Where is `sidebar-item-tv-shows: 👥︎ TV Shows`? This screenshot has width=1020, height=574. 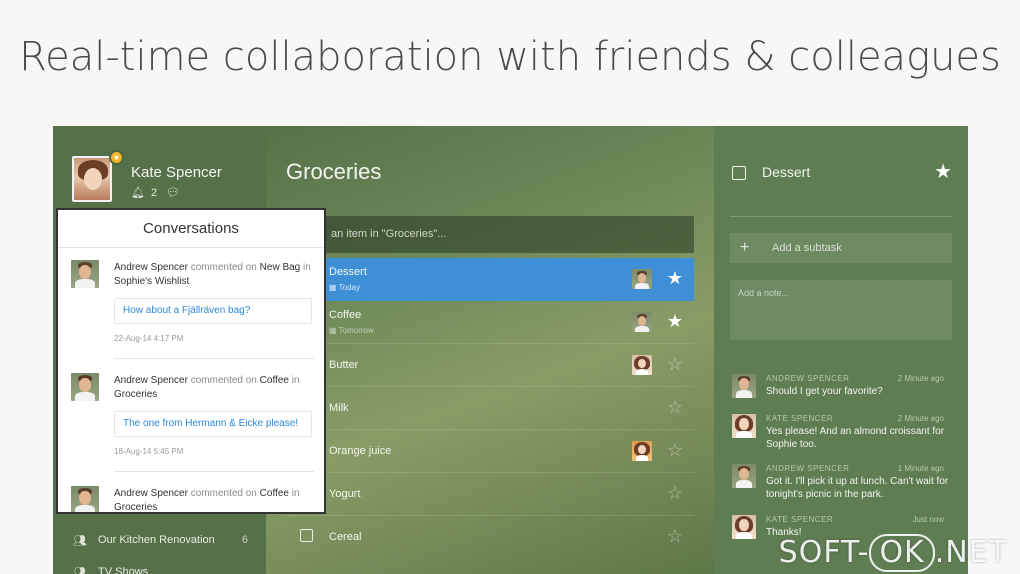
sidebar-item-tv-shows: 👥︎ TV Shows is located at coordinates (159, 568).